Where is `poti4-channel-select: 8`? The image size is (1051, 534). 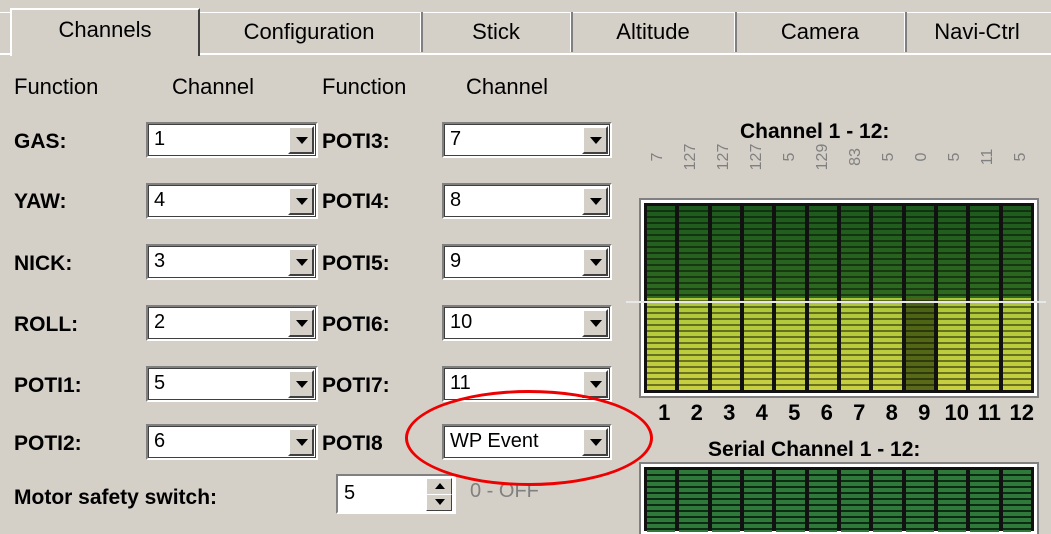
poti4-channel-select: 8 is located at coordinates (527, 201).